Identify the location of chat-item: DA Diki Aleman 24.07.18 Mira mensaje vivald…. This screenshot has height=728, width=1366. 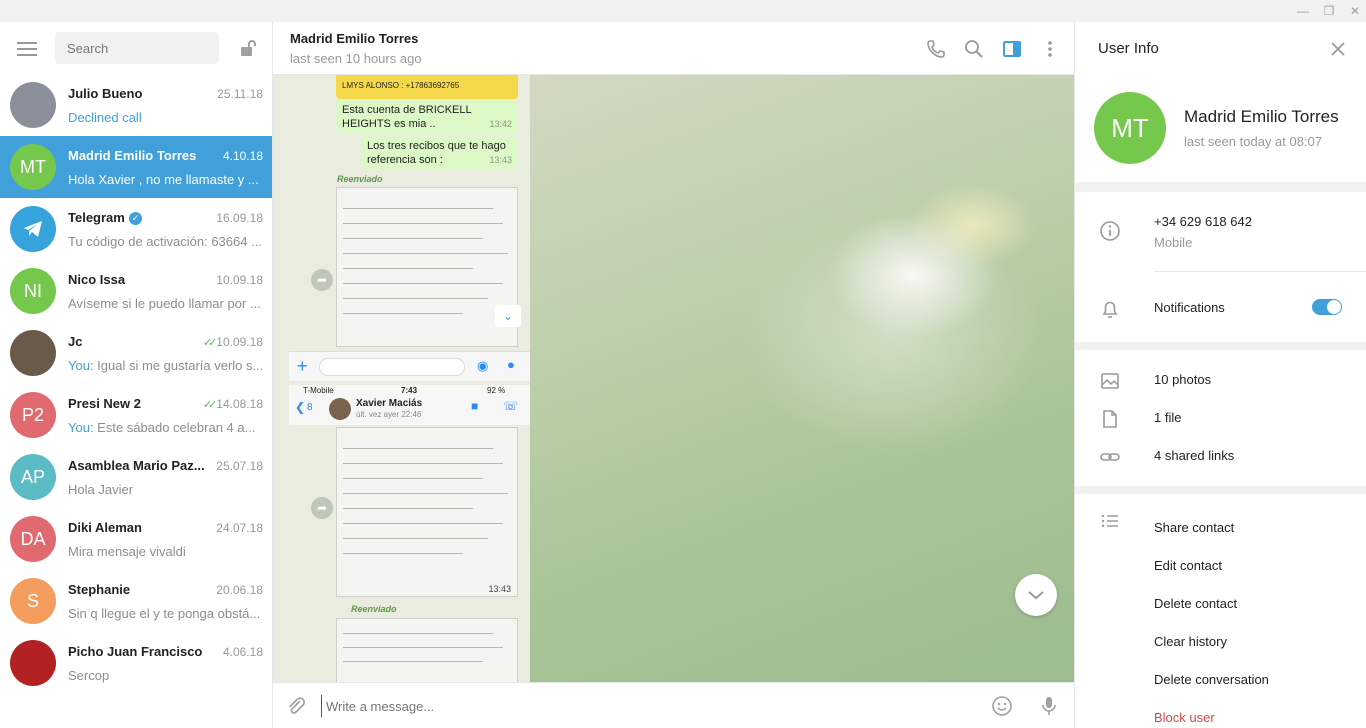
(136, 539).